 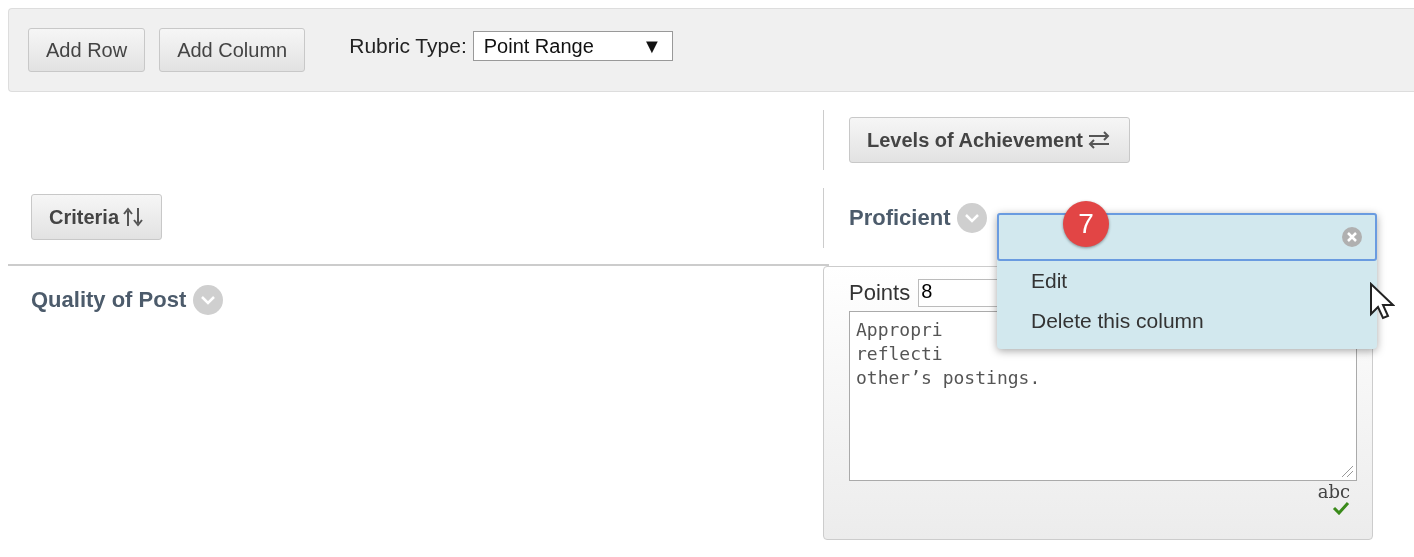 What do you see at coordinates (880, 293) in the screenshot?
I see `points-label: Points` at bounding box center [880, 293].